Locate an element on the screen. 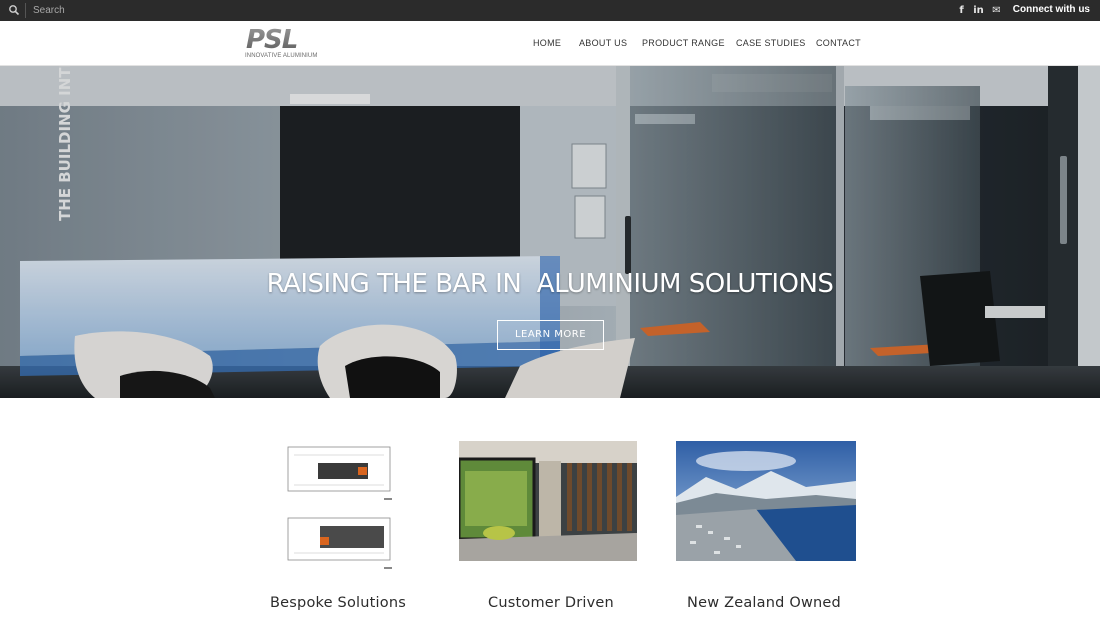  feature-caption: Bespoke Solutions is located at coordinates (338, 603).